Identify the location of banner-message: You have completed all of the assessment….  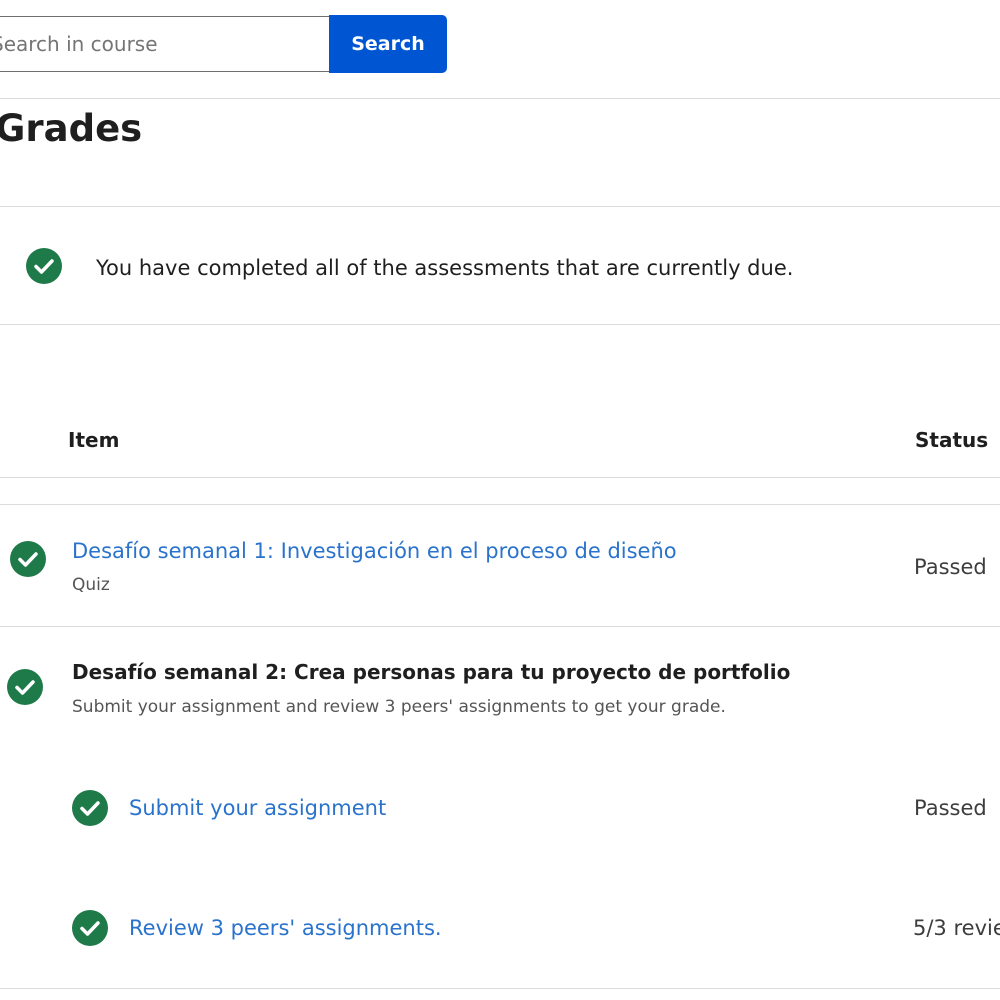
(445, 268).